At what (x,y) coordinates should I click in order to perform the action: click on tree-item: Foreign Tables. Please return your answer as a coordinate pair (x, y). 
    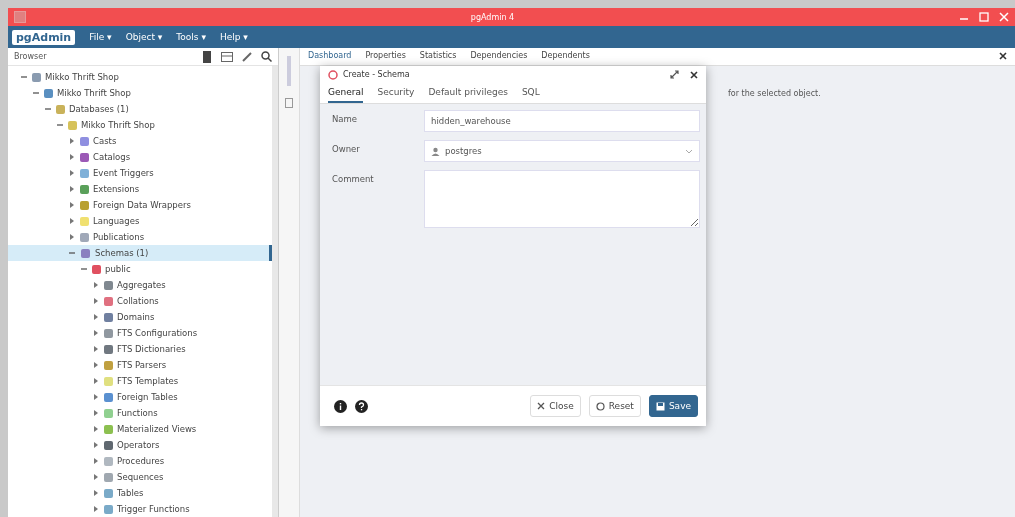
    Looking at the image, I should click on (140, 397).